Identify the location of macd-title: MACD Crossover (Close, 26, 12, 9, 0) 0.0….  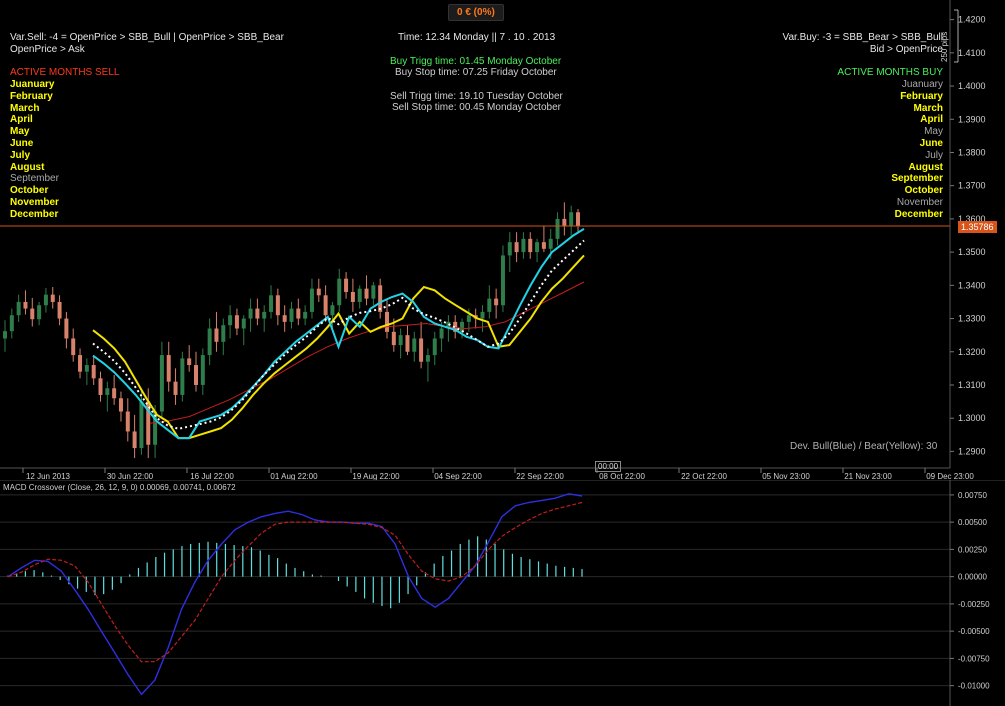
(119, 487).